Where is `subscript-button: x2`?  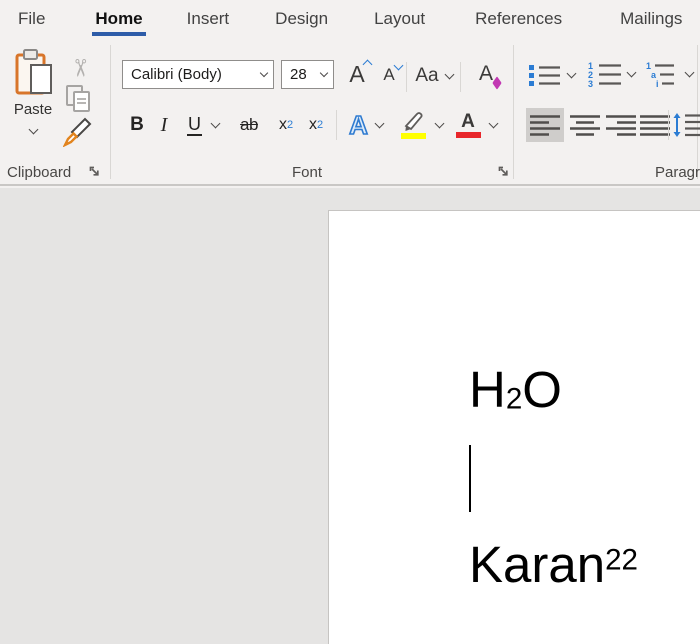 subscript-button: x2 is located at coordinates (286, 125).